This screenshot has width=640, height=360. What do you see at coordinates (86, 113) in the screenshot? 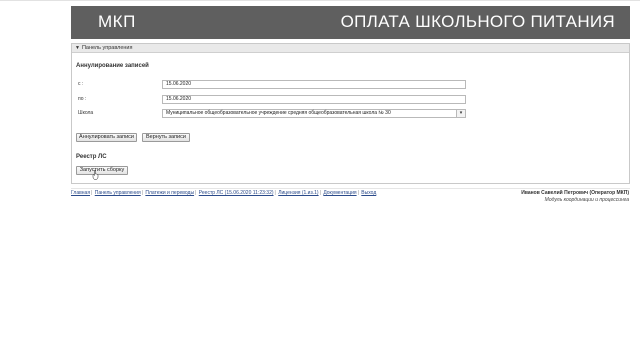
I see `school-label: Школа` at bounding box center [86, 113].